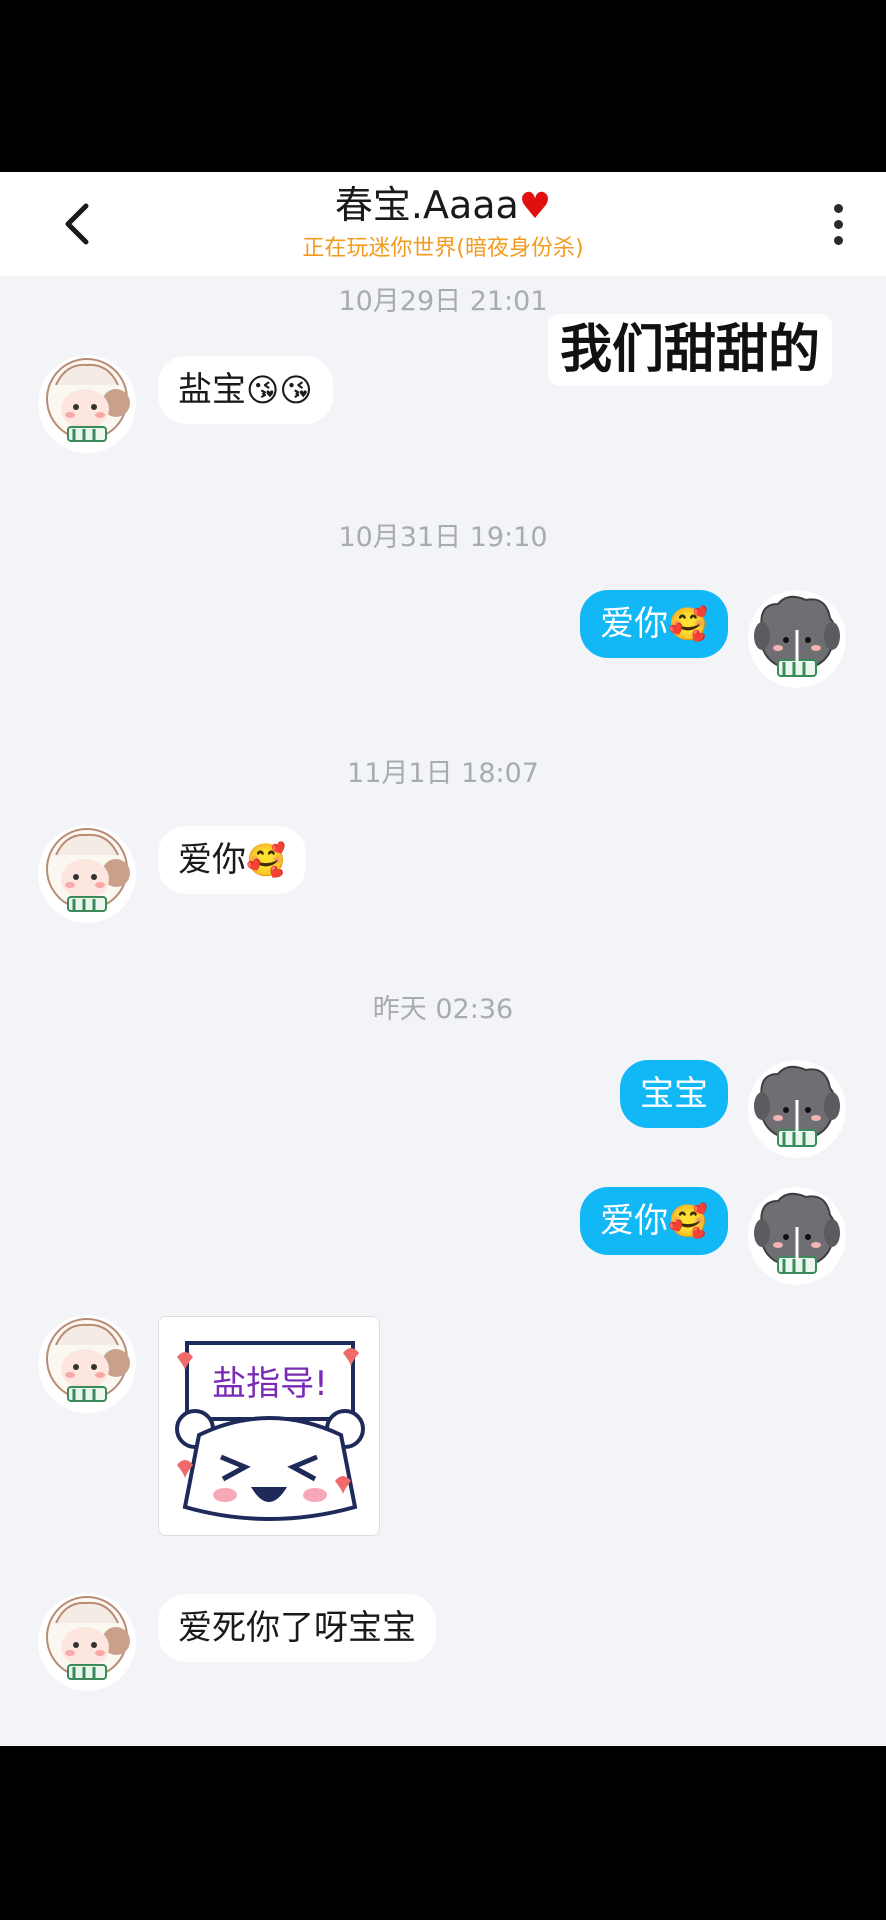 The width and height of the screenshot is (886, 1920). Describe the element at coordinates (77, 224) in the screenshot. I see `chevron-left-icon` at that location.